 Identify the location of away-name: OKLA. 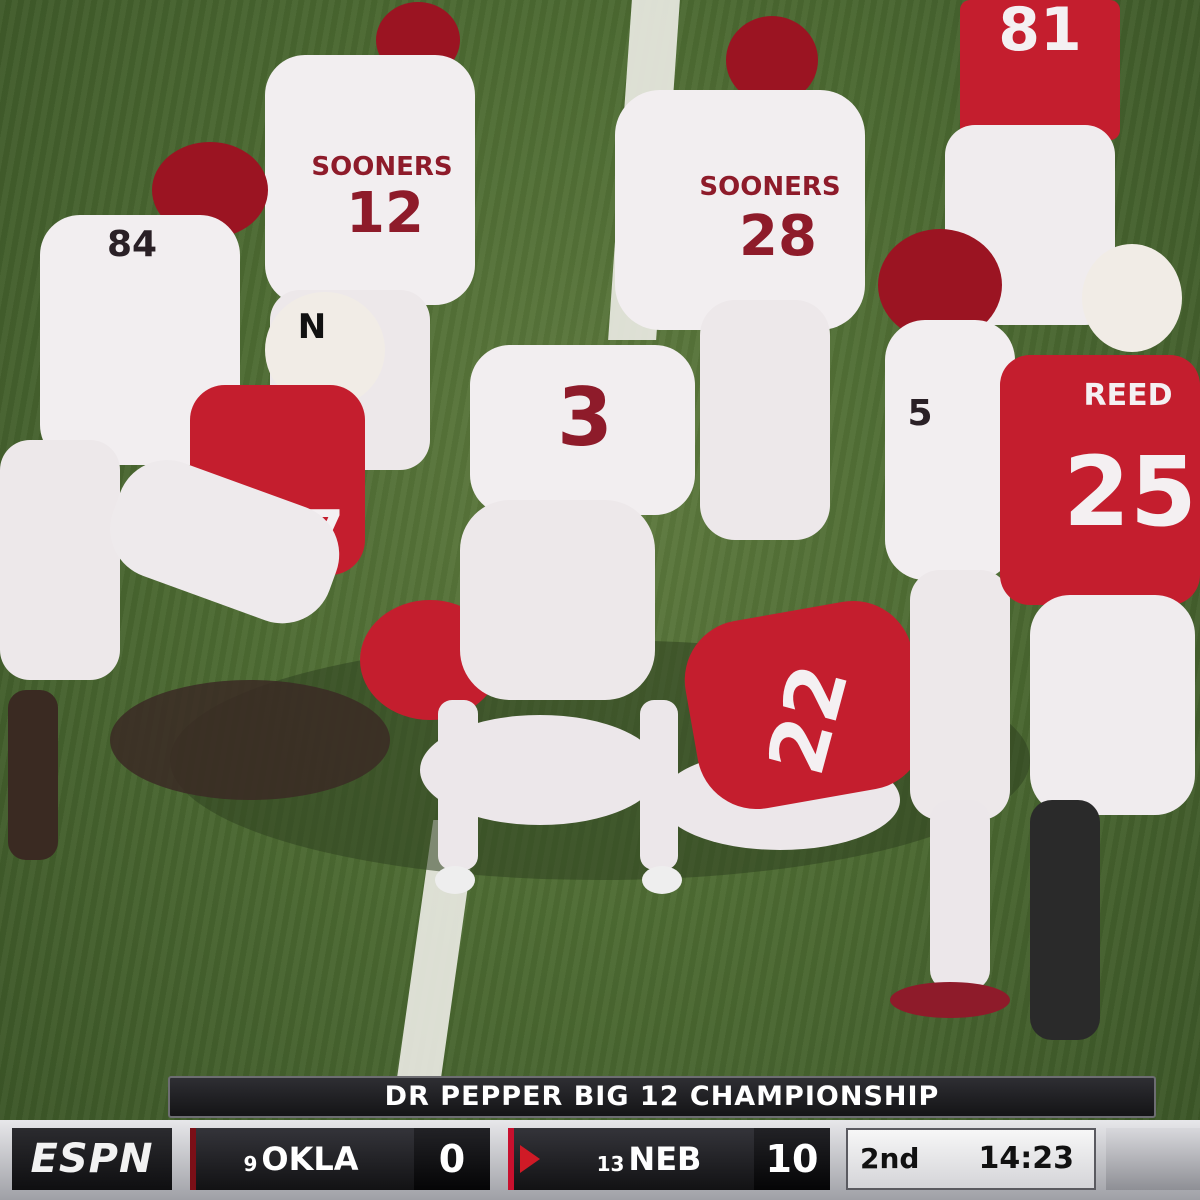
(310, 1159).